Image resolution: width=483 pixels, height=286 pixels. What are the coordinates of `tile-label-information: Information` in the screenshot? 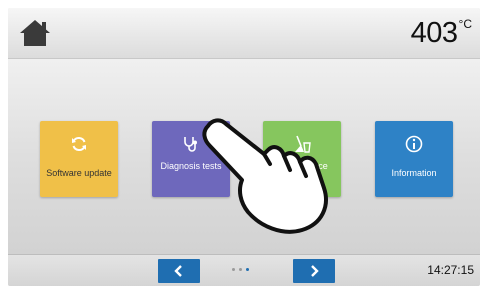 It's located at (414, 173).